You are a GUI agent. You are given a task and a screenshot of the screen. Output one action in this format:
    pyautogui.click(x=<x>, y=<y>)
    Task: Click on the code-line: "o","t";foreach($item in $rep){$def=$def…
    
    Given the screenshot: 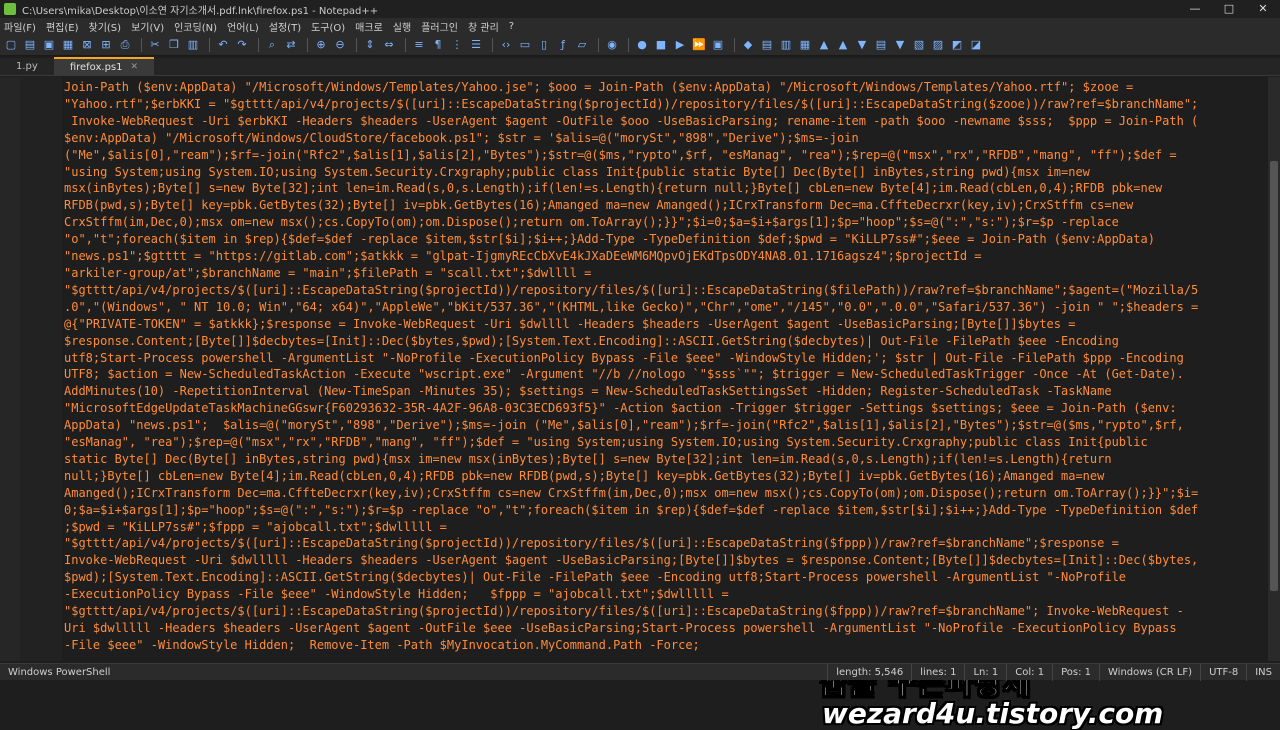 What is the action you would take?
    pyautogui.click(x=609, y=239)
    